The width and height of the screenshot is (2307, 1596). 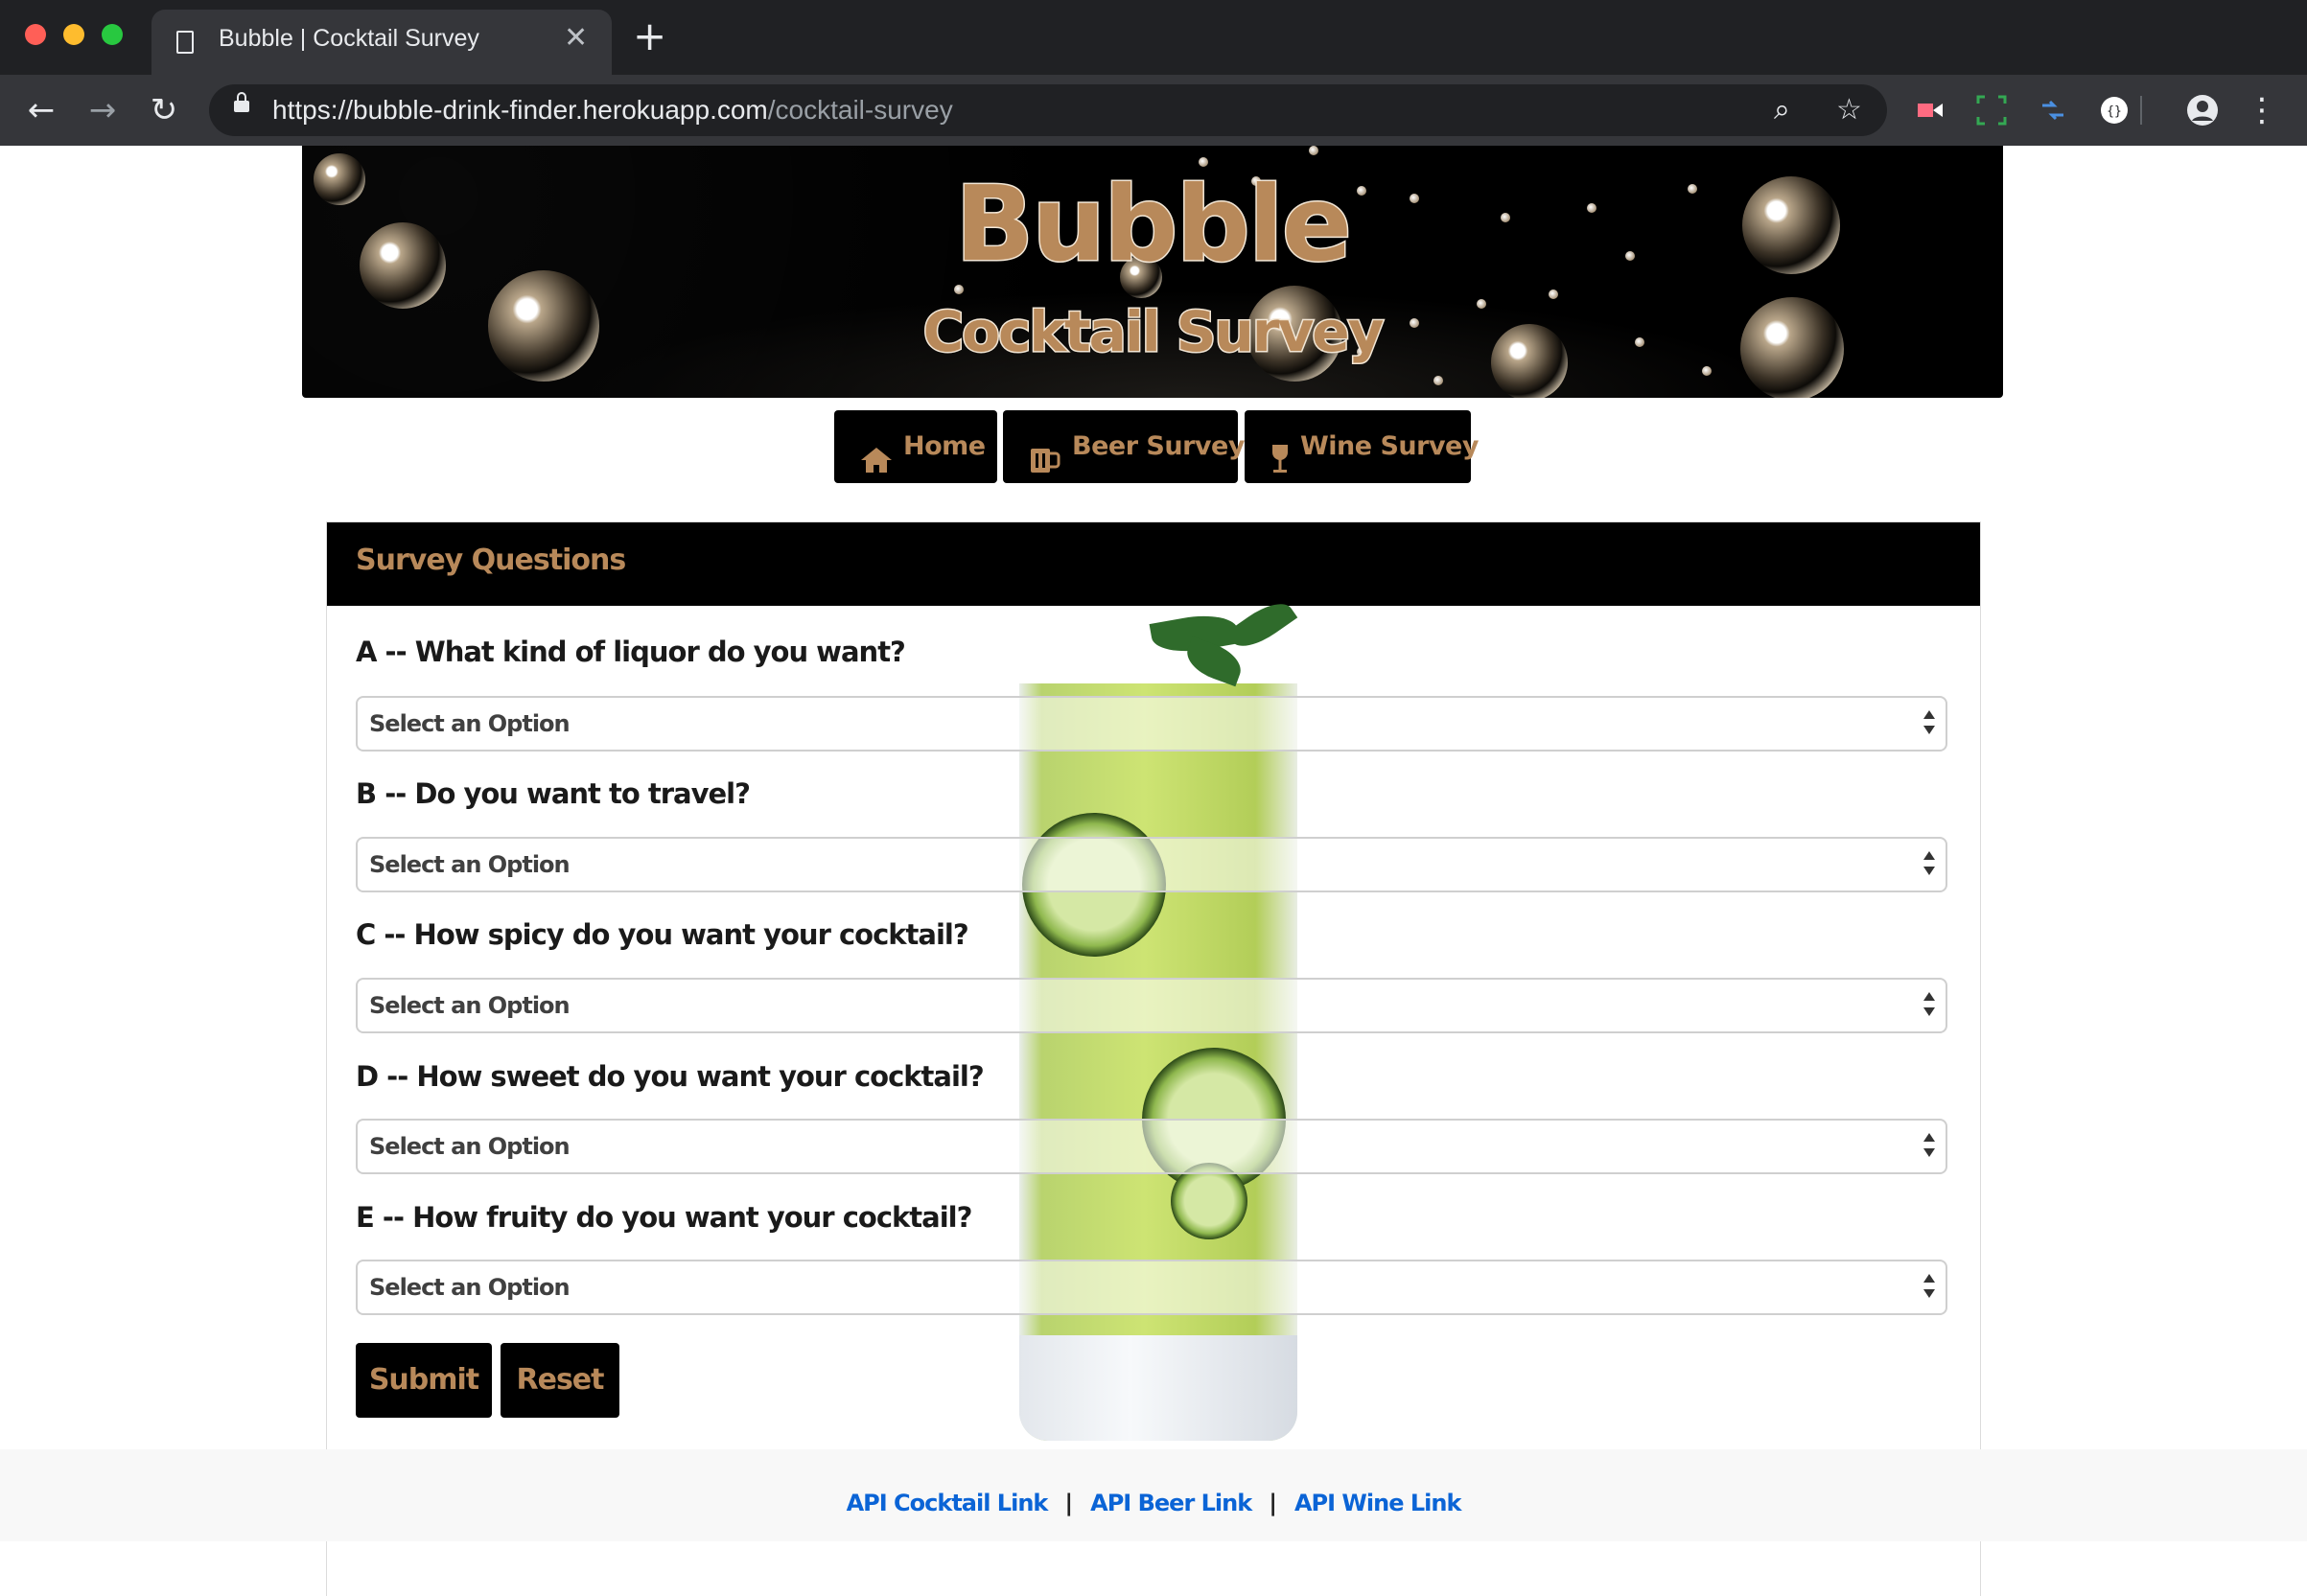 I want to click on cucumber-slice-decoration, so click(x=1209, y=1201).